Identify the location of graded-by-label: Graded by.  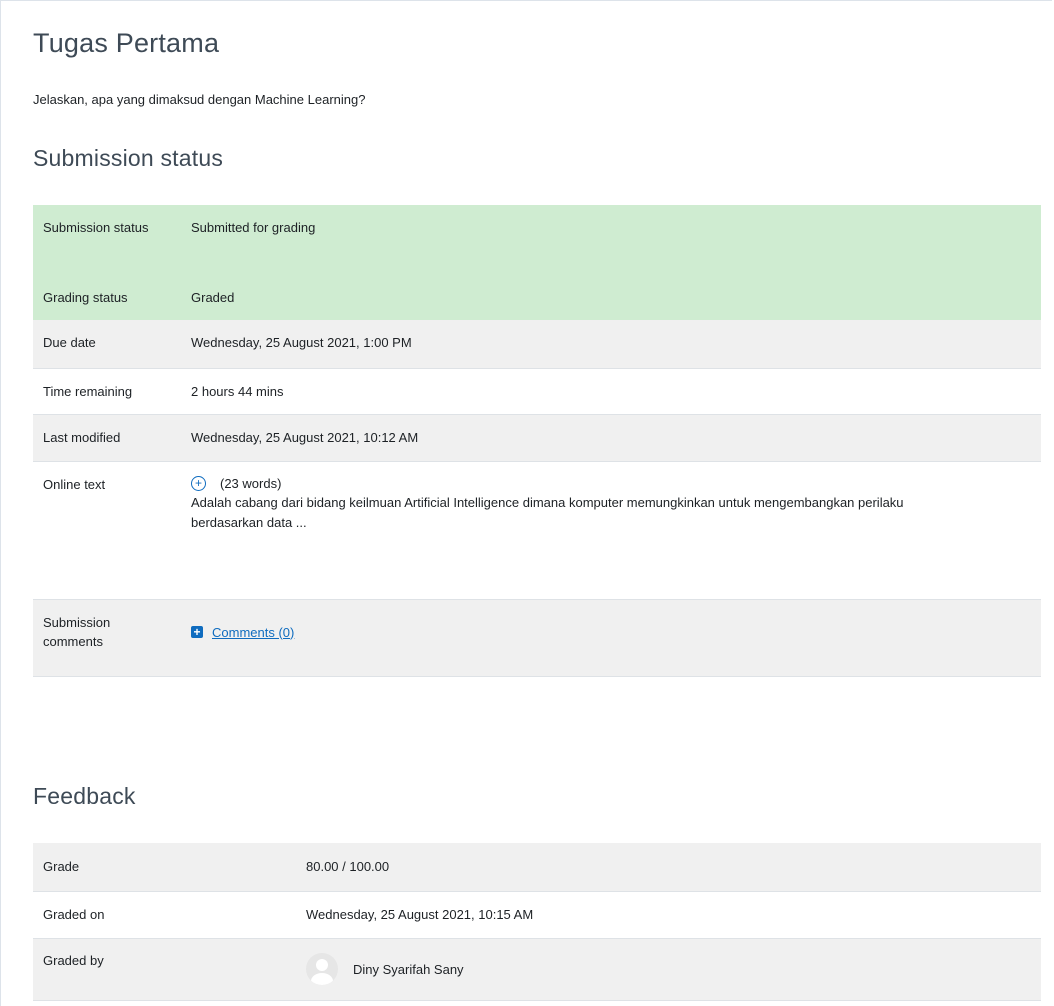
(164, 969).